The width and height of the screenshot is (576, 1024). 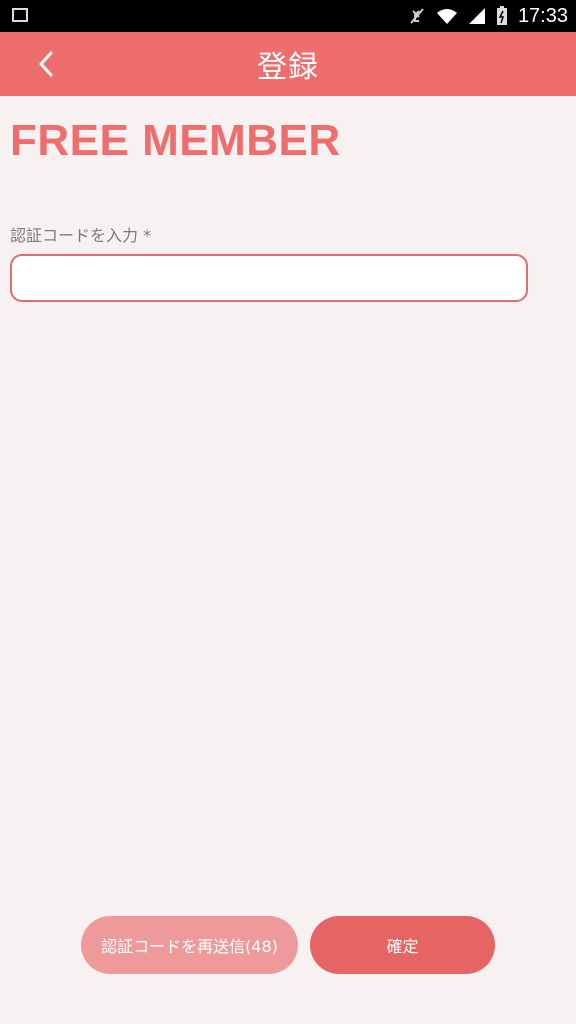 I want to click on signal-icon, so click(x=476, y=16).